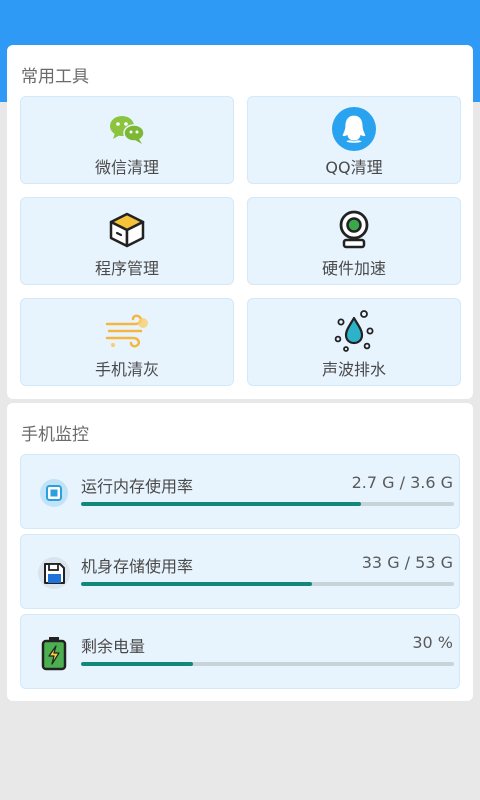 This screenshot has height=800, width=480. Describe the element at coordinates (354, 129) in the screenshot. I see `qq-penguin-icon` at that location.